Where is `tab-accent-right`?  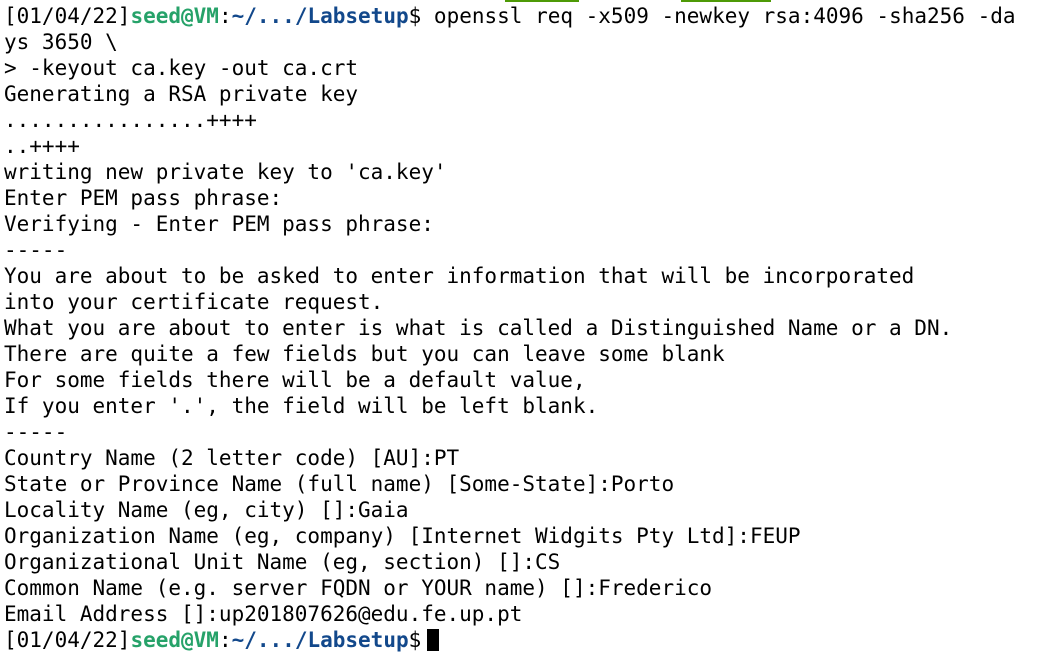 tab-accent-right is located at coordinates (726, 1).